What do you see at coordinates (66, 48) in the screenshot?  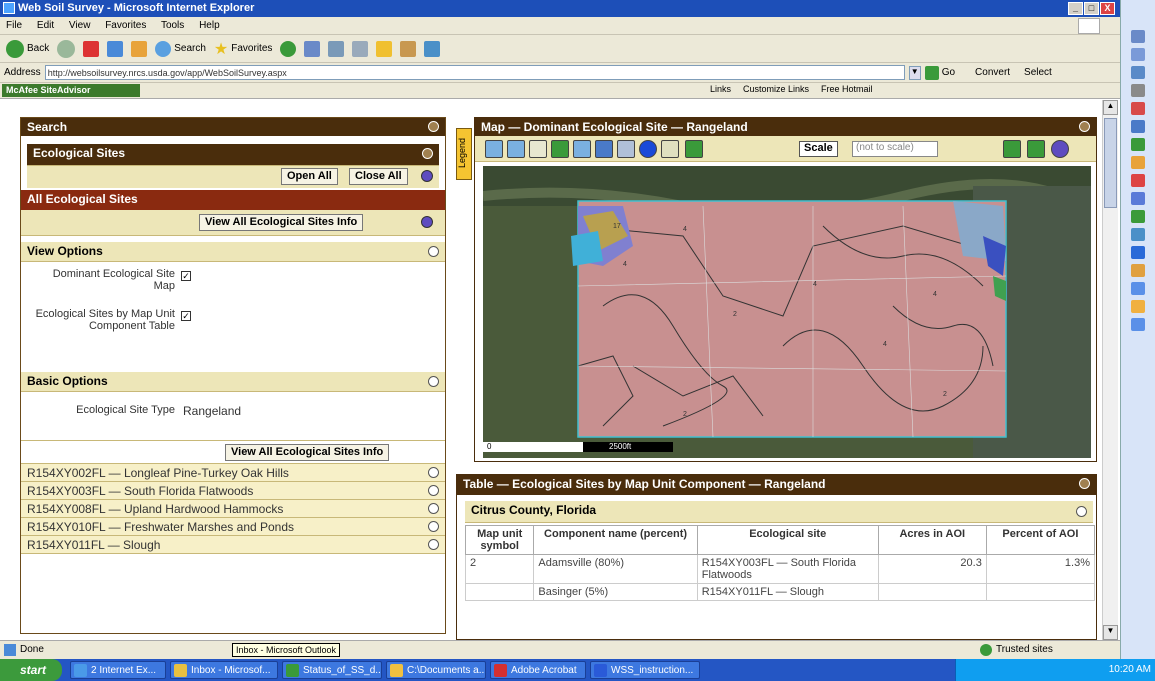 I see `forward-button` at bounding box center [66, 48].